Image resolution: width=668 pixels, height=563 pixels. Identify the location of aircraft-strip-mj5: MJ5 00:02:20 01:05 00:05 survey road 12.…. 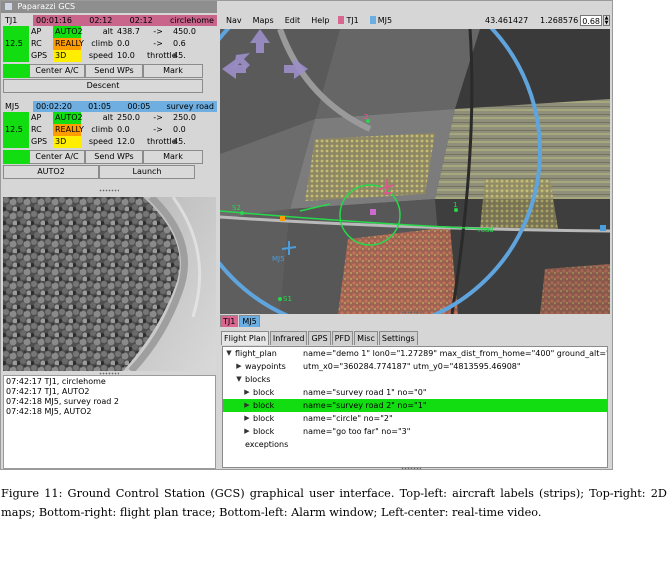
(110, 143).